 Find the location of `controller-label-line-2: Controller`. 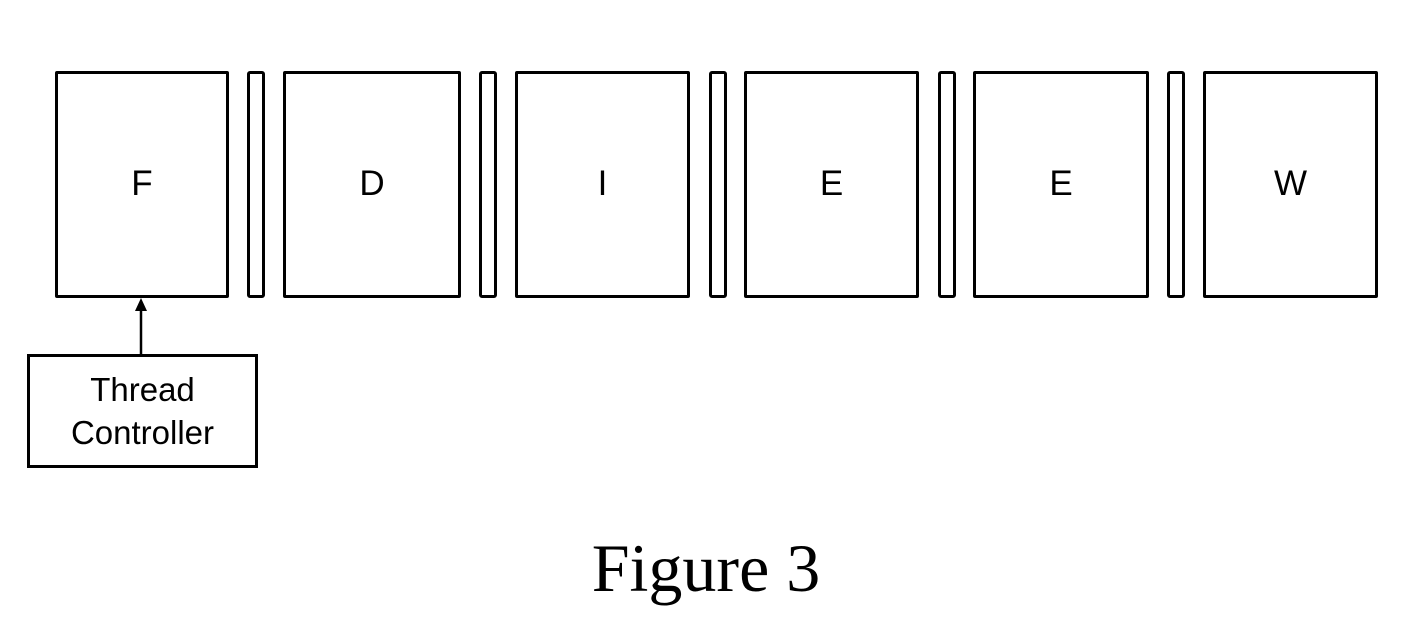

controller-label-line-2: Controller is located at coordinates (142, 432).